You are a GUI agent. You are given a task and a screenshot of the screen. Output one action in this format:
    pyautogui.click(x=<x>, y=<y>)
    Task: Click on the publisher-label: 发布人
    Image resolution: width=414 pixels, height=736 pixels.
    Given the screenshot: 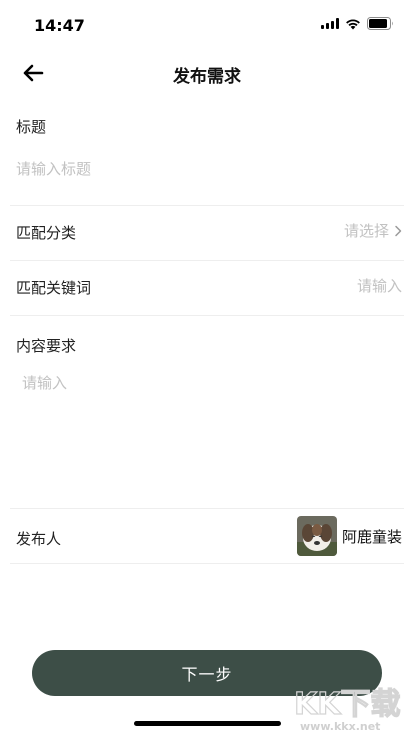 What is the action you would take?
    pyautogui.click(x=39, y=539)
    